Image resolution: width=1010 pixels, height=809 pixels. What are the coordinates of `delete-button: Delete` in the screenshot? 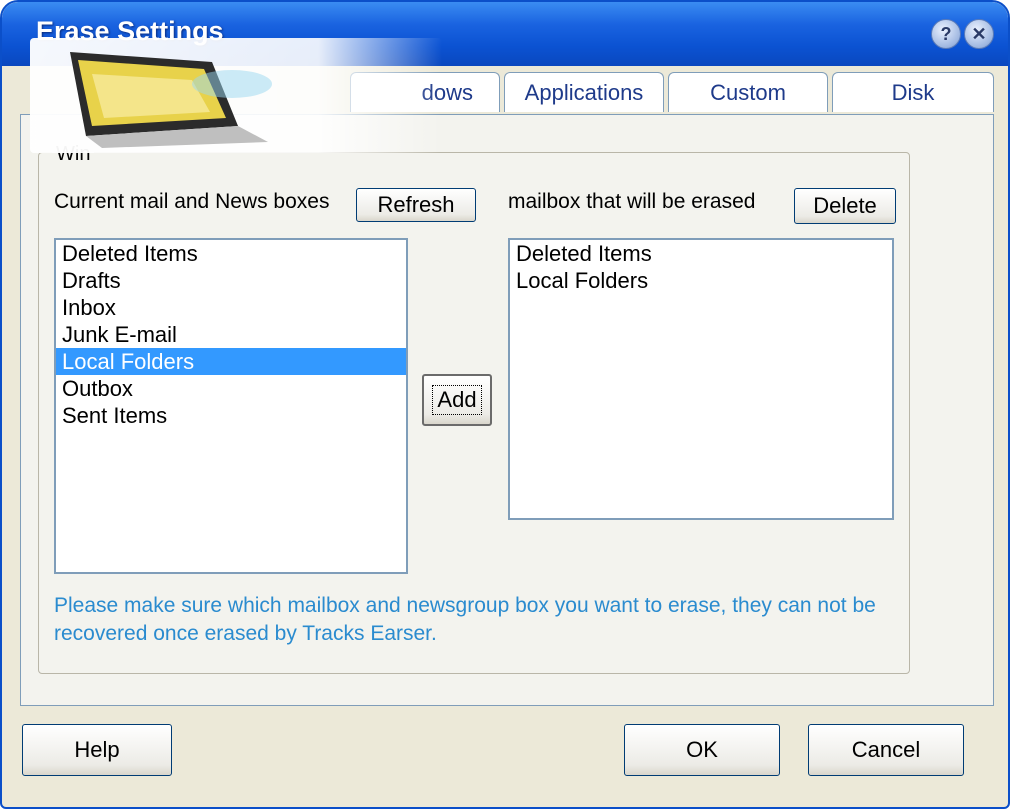 It's located at (845, 206).